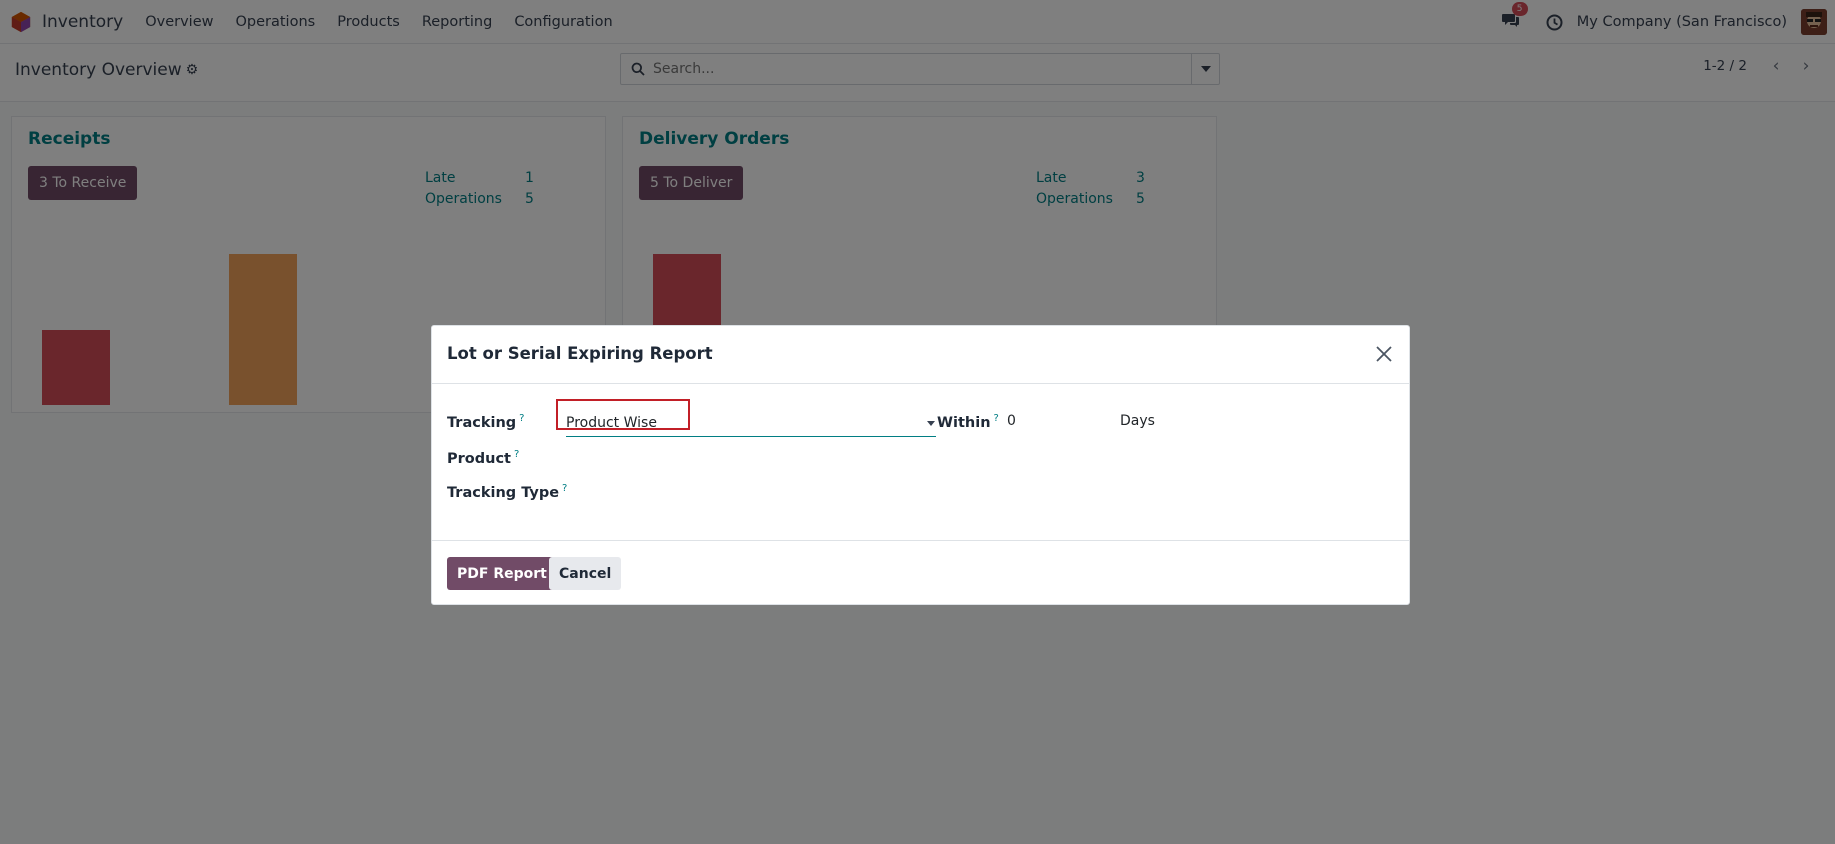 This screenshot has height=844, width=1835. What do you see at coordinates (580, 353) in the screenshot?
I see `modal-title: Lot or Serial Expiring Report` at bounding box center [580, 353].